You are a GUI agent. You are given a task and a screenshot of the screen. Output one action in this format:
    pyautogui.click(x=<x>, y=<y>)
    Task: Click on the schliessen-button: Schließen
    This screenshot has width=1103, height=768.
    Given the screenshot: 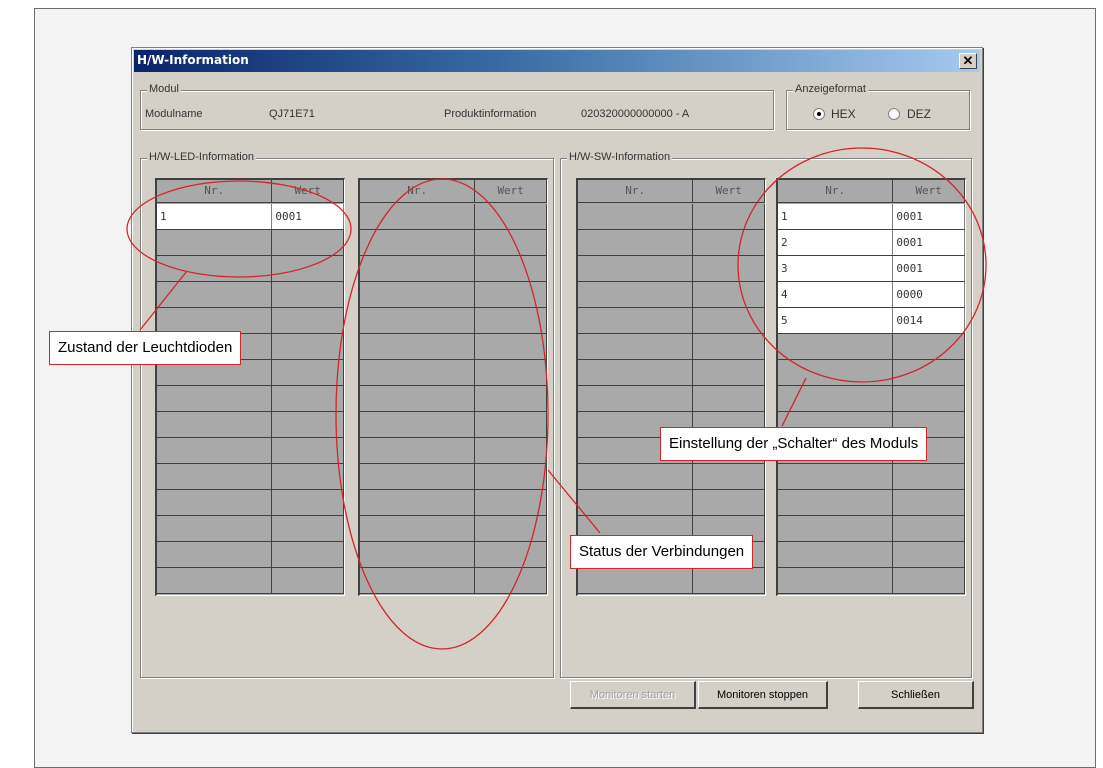 What is the action you would take?
    pyautogui.click(x=916, y=695)
    